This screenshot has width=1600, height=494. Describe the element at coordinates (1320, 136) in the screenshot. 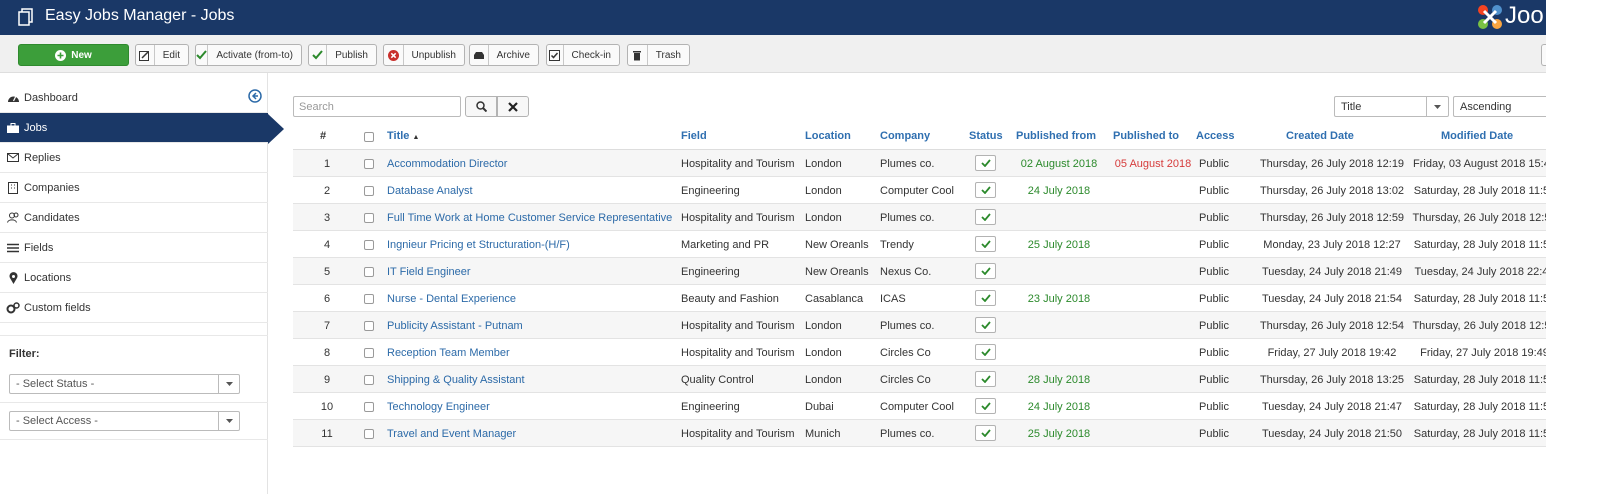

I see `col-created: Created Date` at that location.